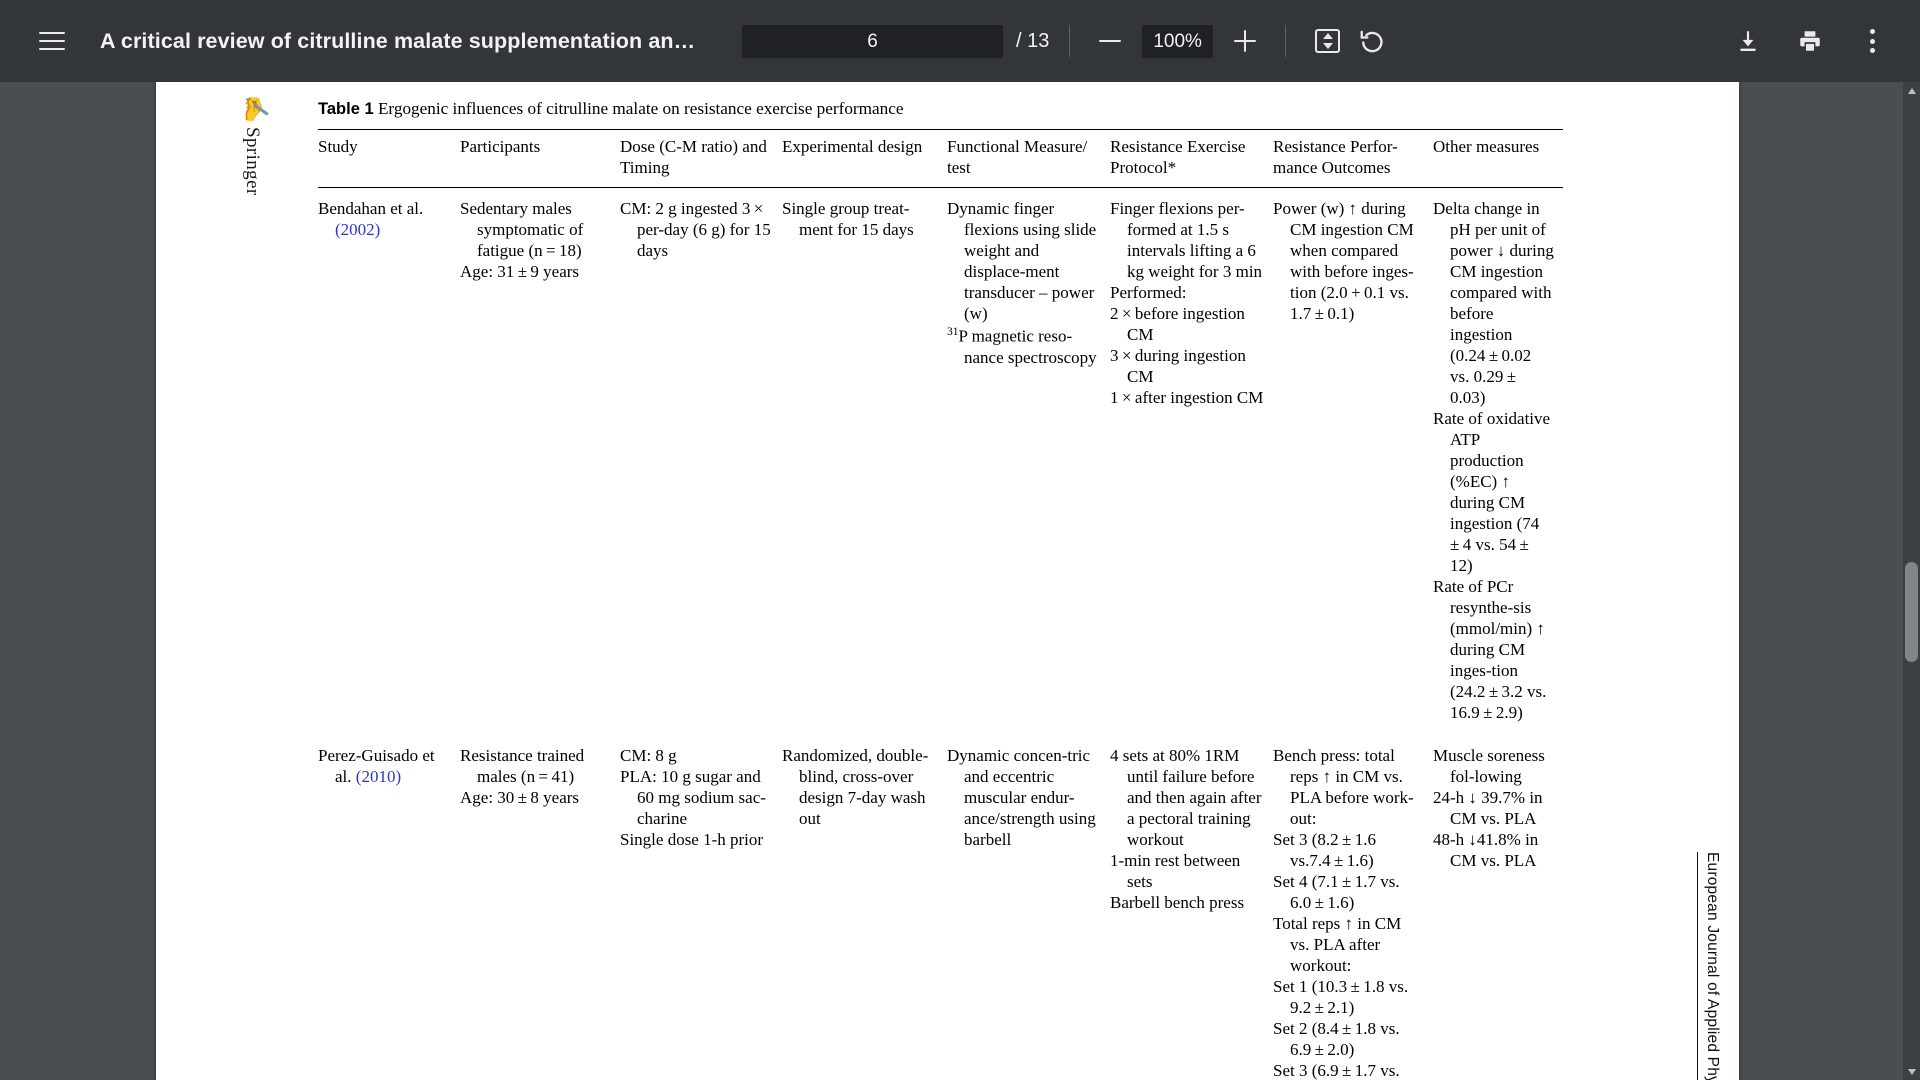  What do you see at coordinates (1353, 158) in the screenshot?
I see `col-header-outcomes: Resistance Perfor- mance Outcomes` at bounding box center [1353, 158].